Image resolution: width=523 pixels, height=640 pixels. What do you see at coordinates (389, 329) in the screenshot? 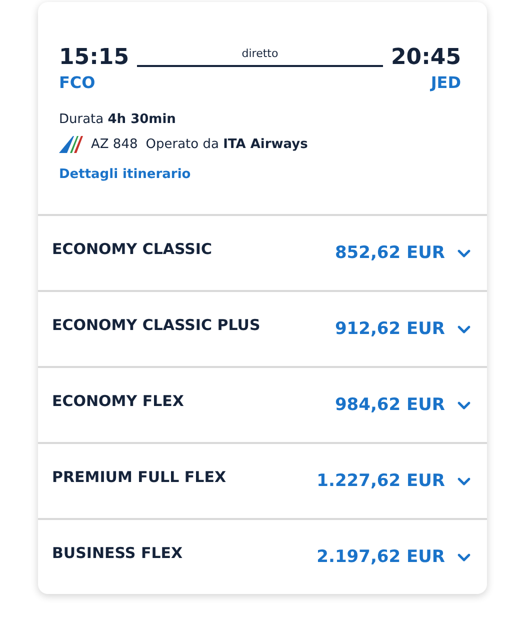
I see `fare-price: 912,62 EUR` at bounding box center [389, 329].